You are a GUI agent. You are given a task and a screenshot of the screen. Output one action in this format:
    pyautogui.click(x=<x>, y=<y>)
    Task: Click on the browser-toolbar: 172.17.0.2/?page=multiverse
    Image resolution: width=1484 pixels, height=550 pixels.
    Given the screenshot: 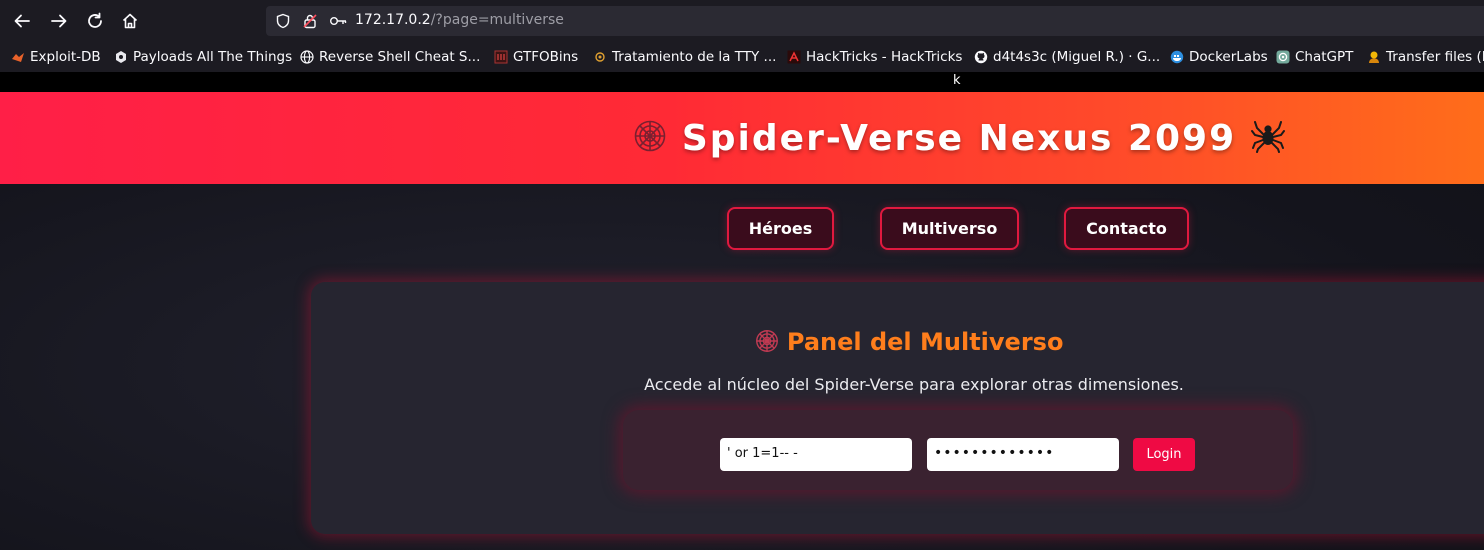 What is the action you would take?
    pyautogui.click(x=742, y=21)
    